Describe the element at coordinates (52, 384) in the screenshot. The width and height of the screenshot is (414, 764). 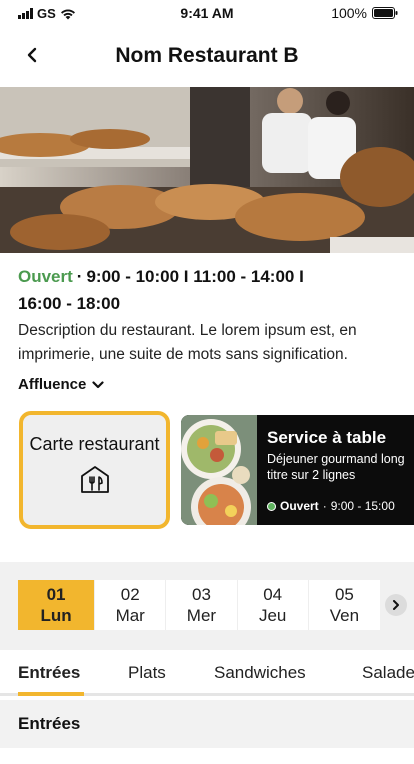
I see `affluence-label: Affluence` at that location.